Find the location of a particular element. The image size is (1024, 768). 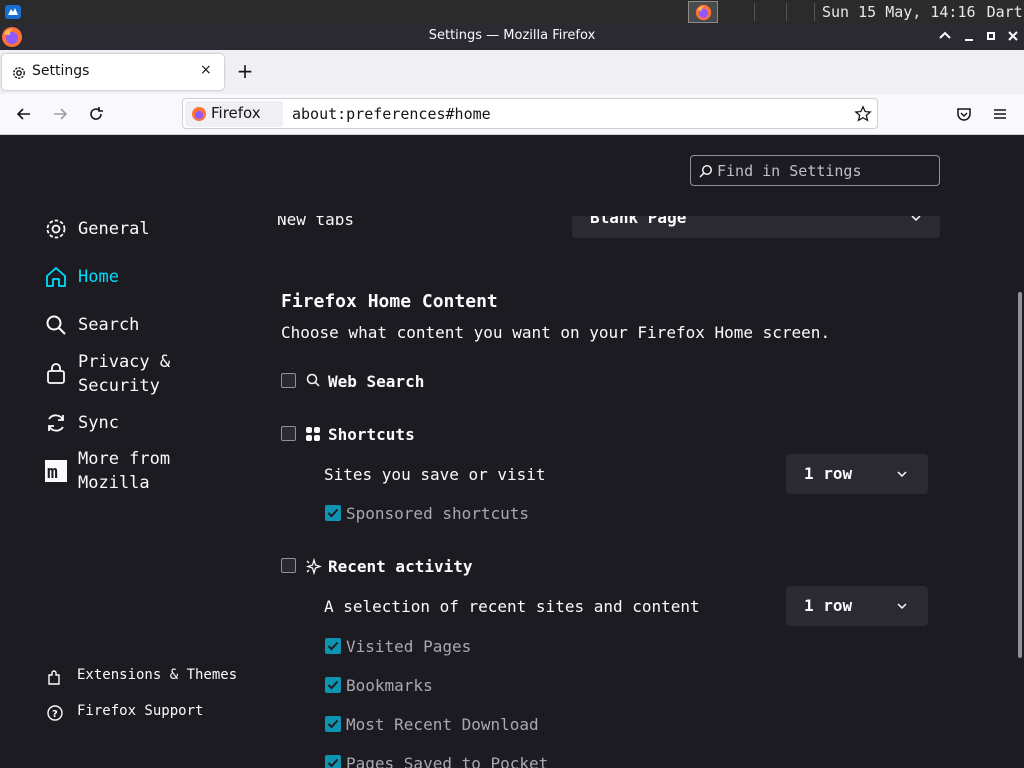

pocket-icon is located at coordinates (964, 114).